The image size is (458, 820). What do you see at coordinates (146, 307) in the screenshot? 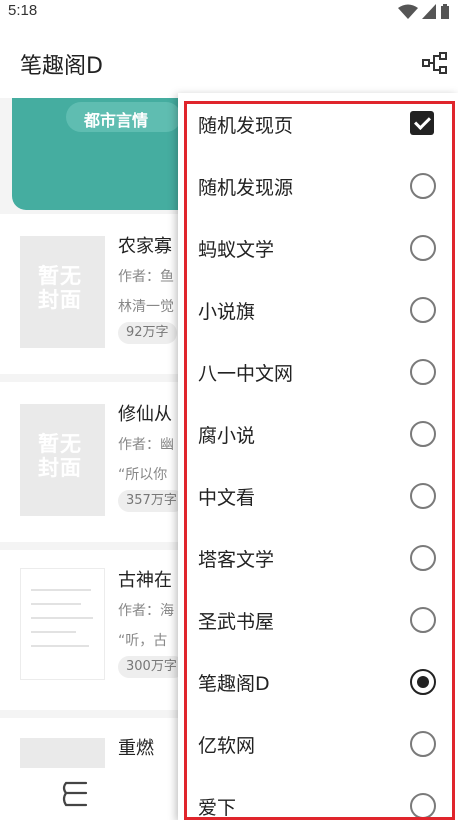
I see `book-description: 林清一觉` at bounding box center [146, 307].